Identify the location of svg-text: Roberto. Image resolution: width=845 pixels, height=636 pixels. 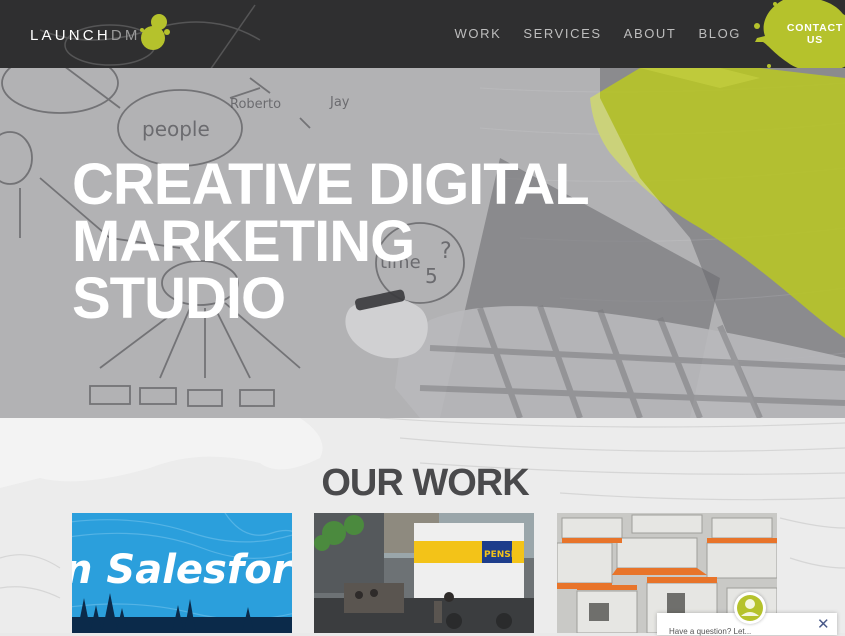
(255, 104).